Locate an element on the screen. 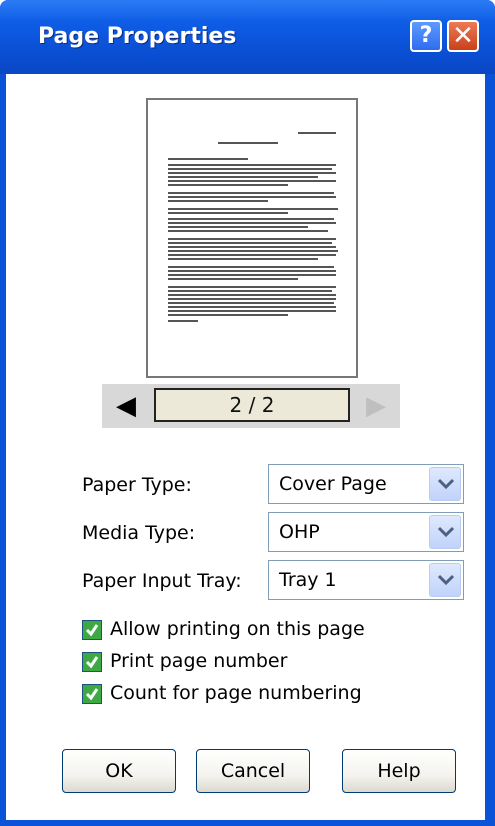 Image resolution: width=495 pixels, height=826 pixels. count-page-numbering-label: Count for page numbering is located at coordinates (236, 693).